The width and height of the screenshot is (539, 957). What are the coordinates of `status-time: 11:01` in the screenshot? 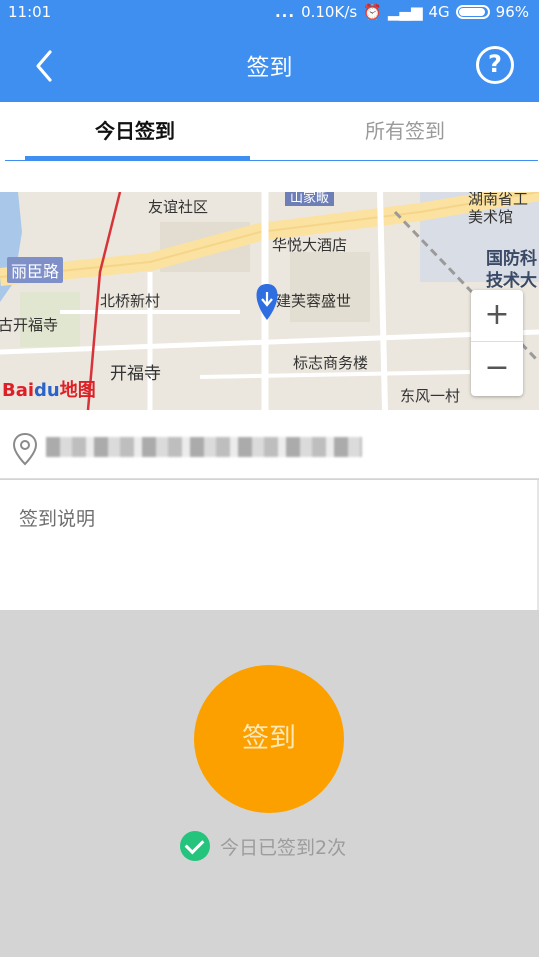 It's located at (30, 12).